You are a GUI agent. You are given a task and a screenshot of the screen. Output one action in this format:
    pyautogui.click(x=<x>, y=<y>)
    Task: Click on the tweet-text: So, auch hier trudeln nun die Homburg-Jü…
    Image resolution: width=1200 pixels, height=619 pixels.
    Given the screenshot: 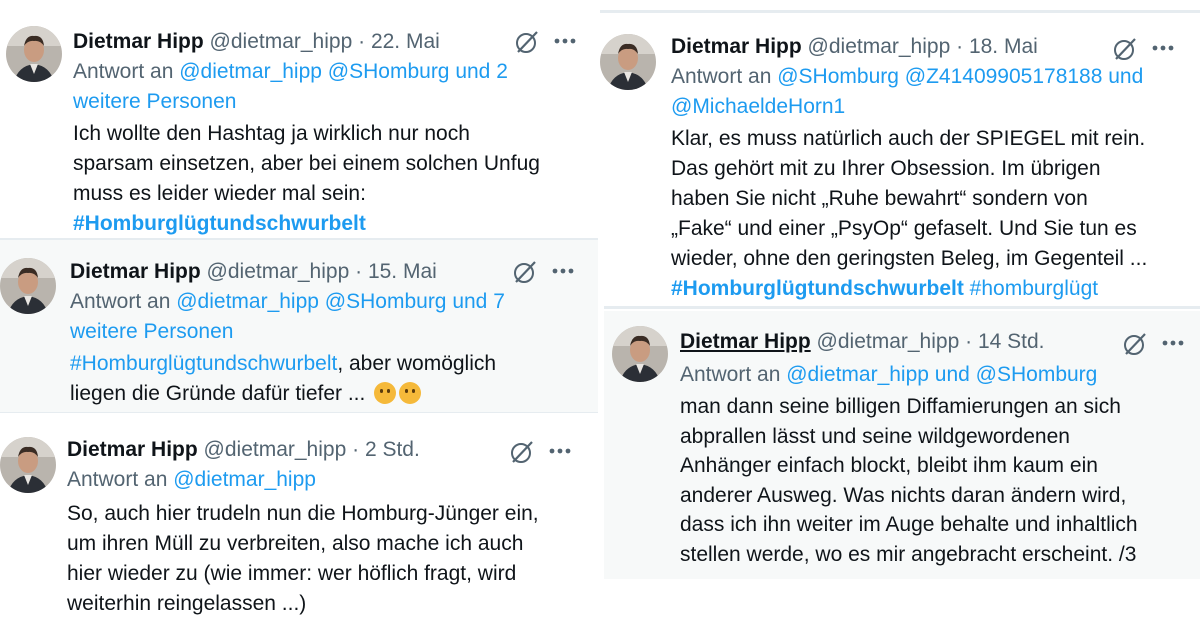 What is the action you would take?
    pyautogui.click(x=329, y=559)
    